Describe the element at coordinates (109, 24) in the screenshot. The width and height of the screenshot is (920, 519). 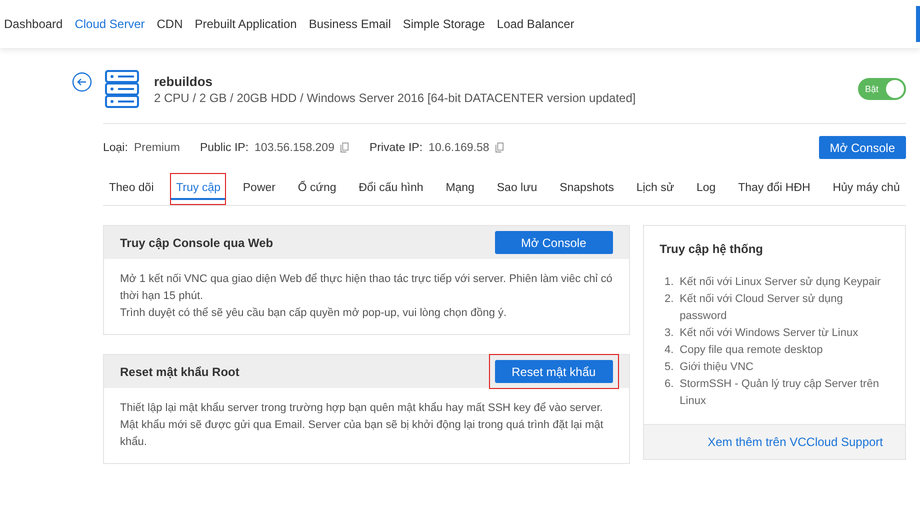
I see `nav-link: Cloud Server` at that location.